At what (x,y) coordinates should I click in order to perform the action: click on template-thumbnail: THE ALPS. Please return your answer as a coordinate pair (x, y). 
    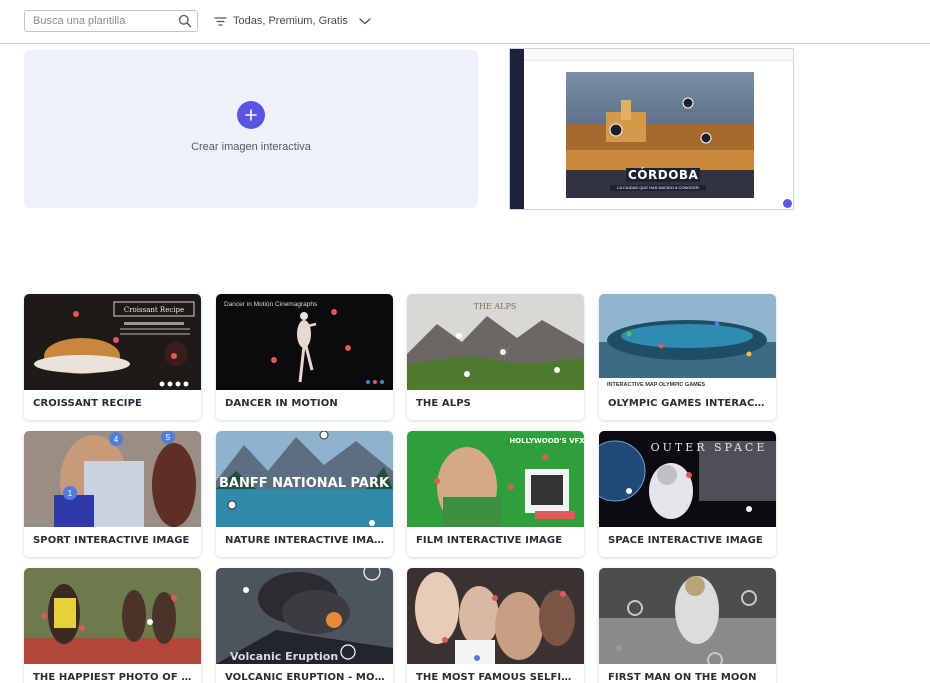
    Looking at the image, I should click on (495, 342).